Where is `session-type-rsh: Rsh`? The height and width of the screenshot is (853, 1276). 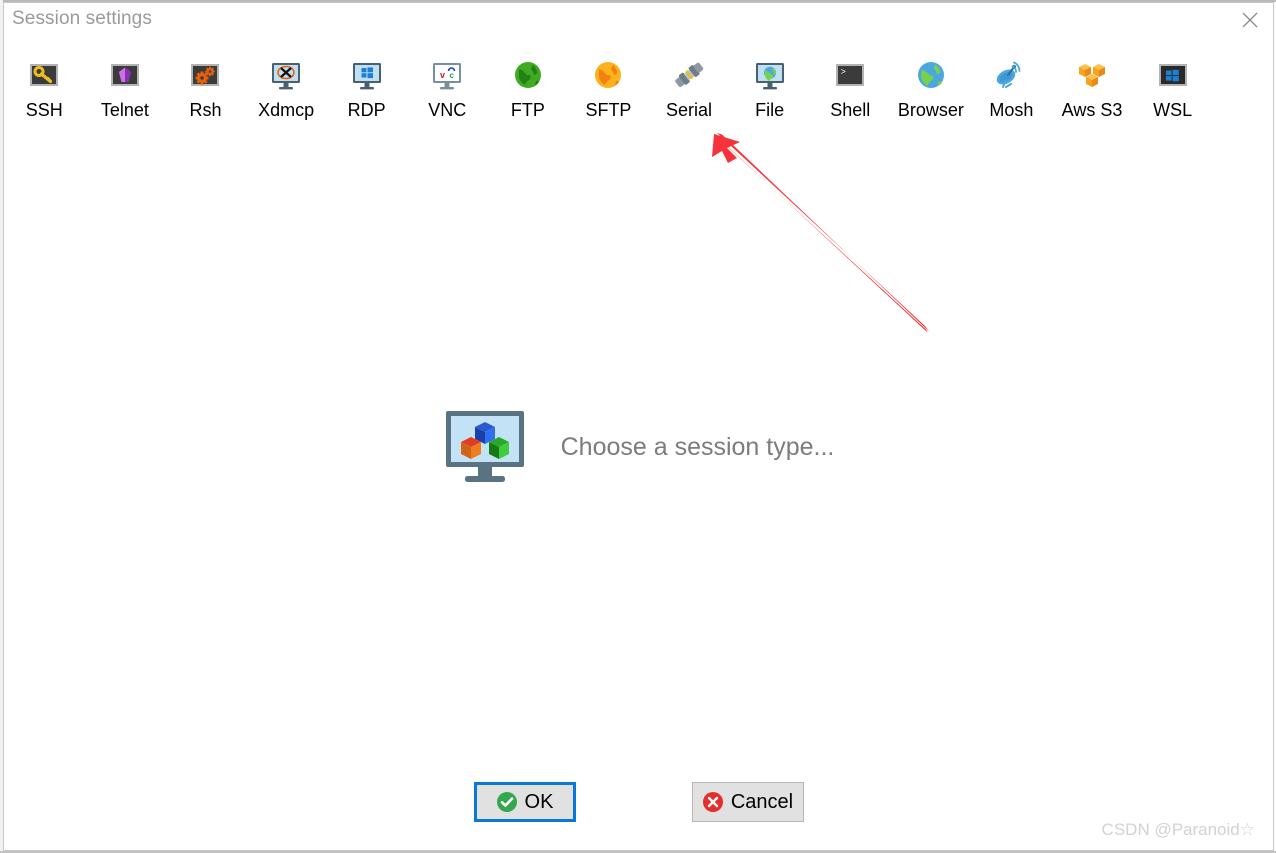
session-type-rsh: Rsh is located at coordinates (205, 85).